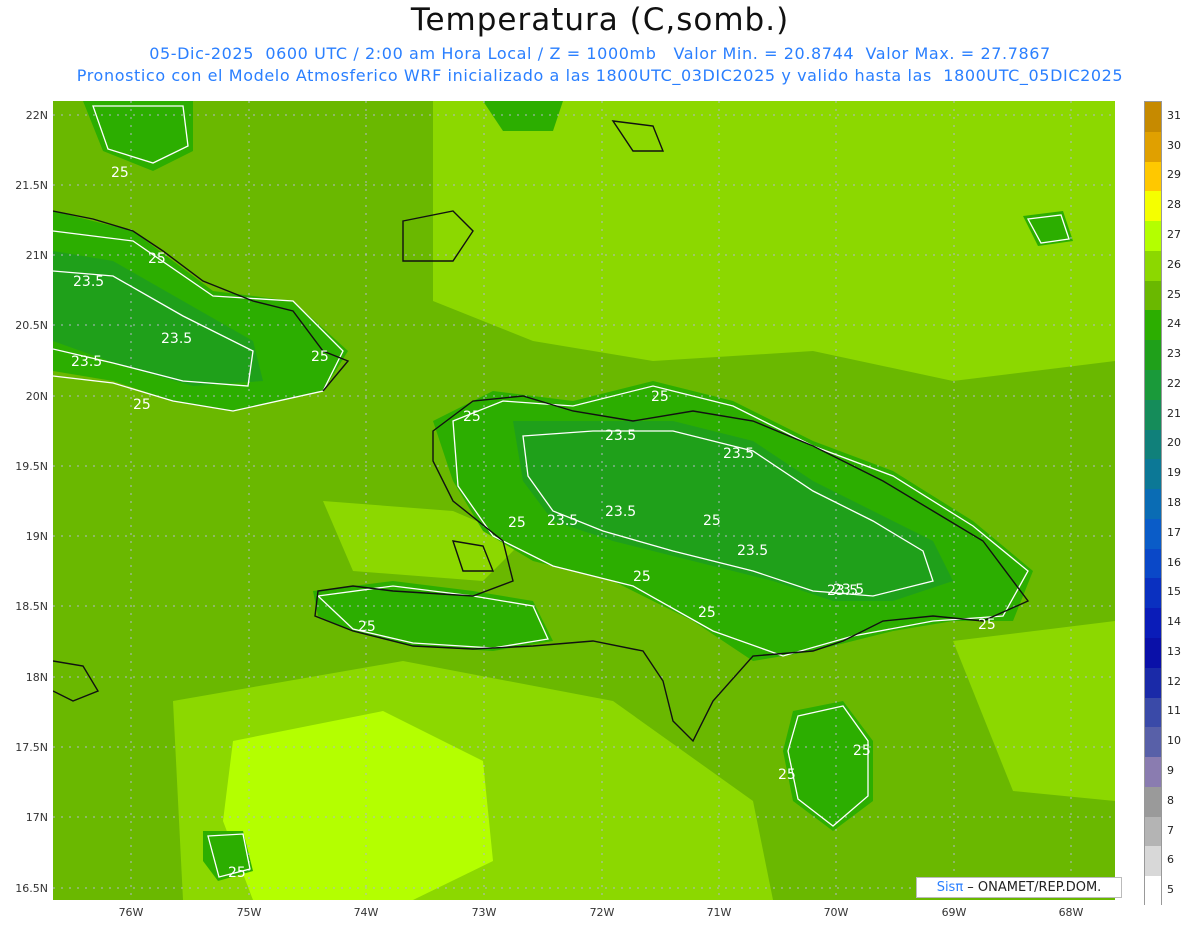  Describe the element at coordinates (1174, 711) in the screenshot. I see `colorbar-label: 11` at that location.